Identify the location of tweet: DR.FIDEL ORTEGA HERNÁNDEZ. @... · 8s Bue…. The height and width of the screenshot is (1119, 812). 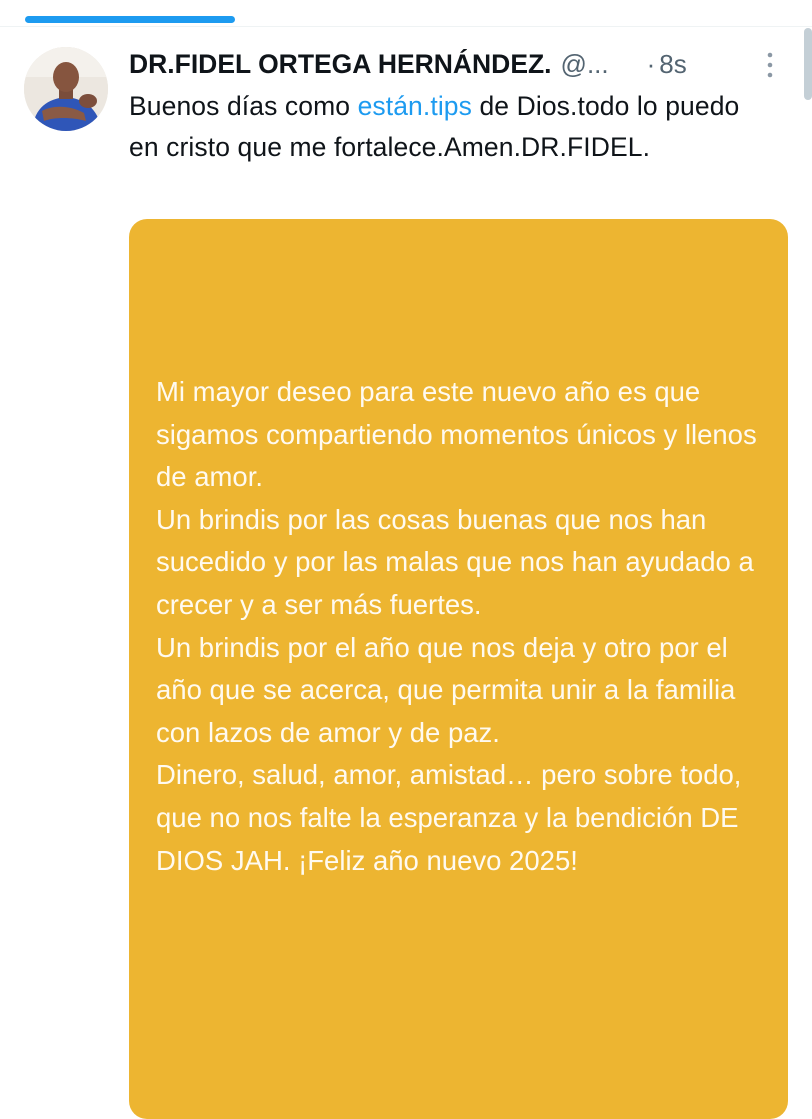
(459, 107).